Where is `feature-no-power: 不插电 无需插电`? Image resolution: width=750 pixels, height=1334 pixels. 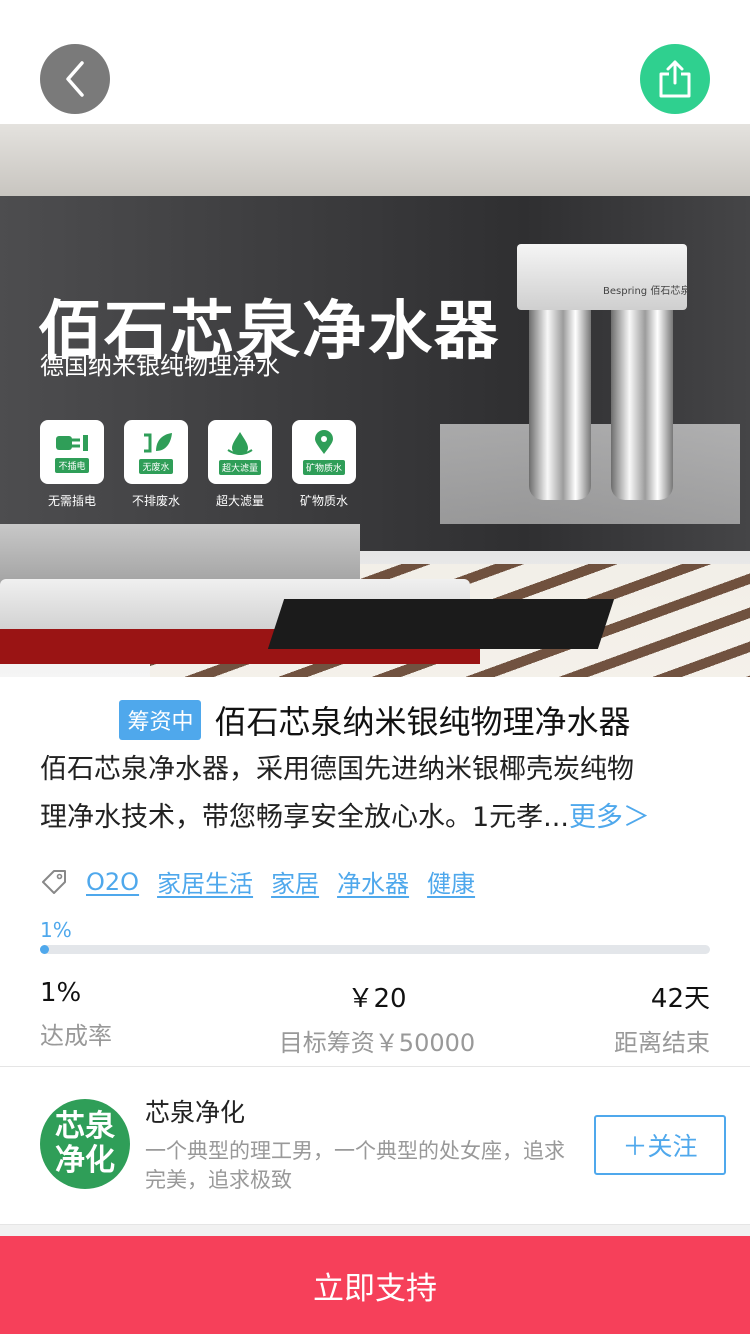 feature-no-power: 不插电 无需插电 is located at coordinates (72, 464).